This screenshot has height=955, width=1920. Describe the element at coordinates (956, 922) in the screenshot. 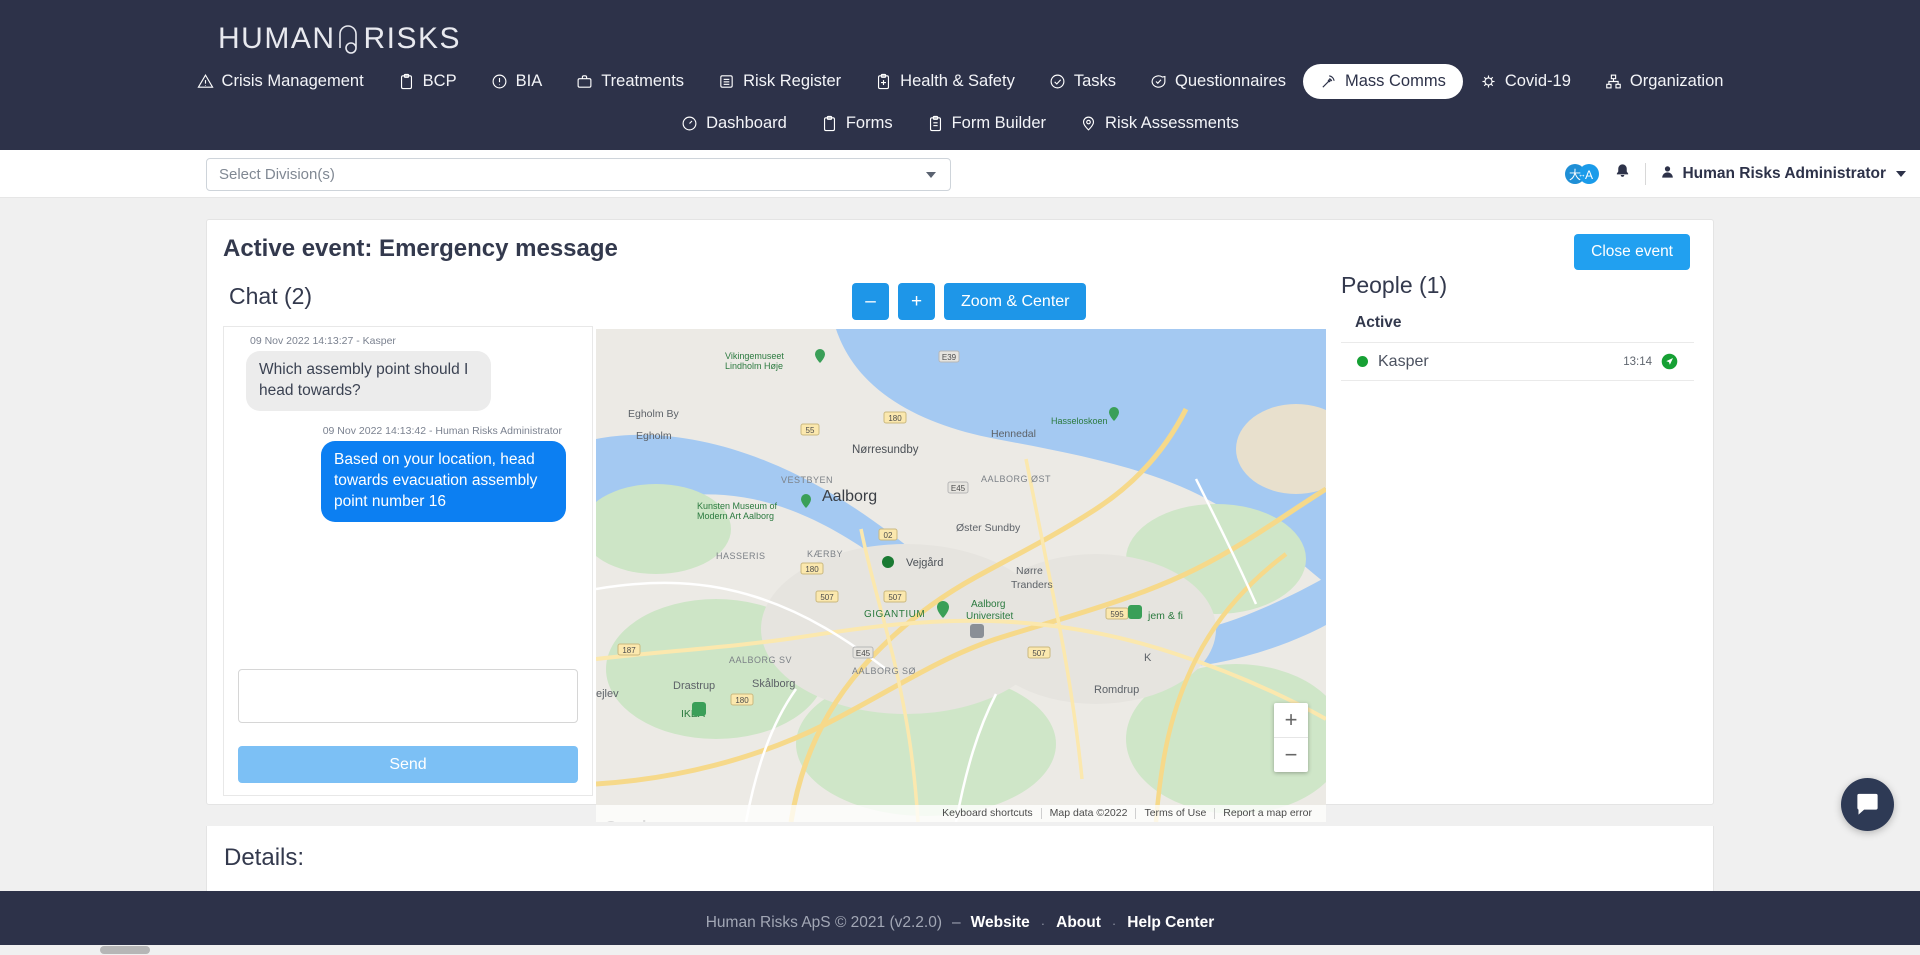

I see `footer-dash: –` at that location.